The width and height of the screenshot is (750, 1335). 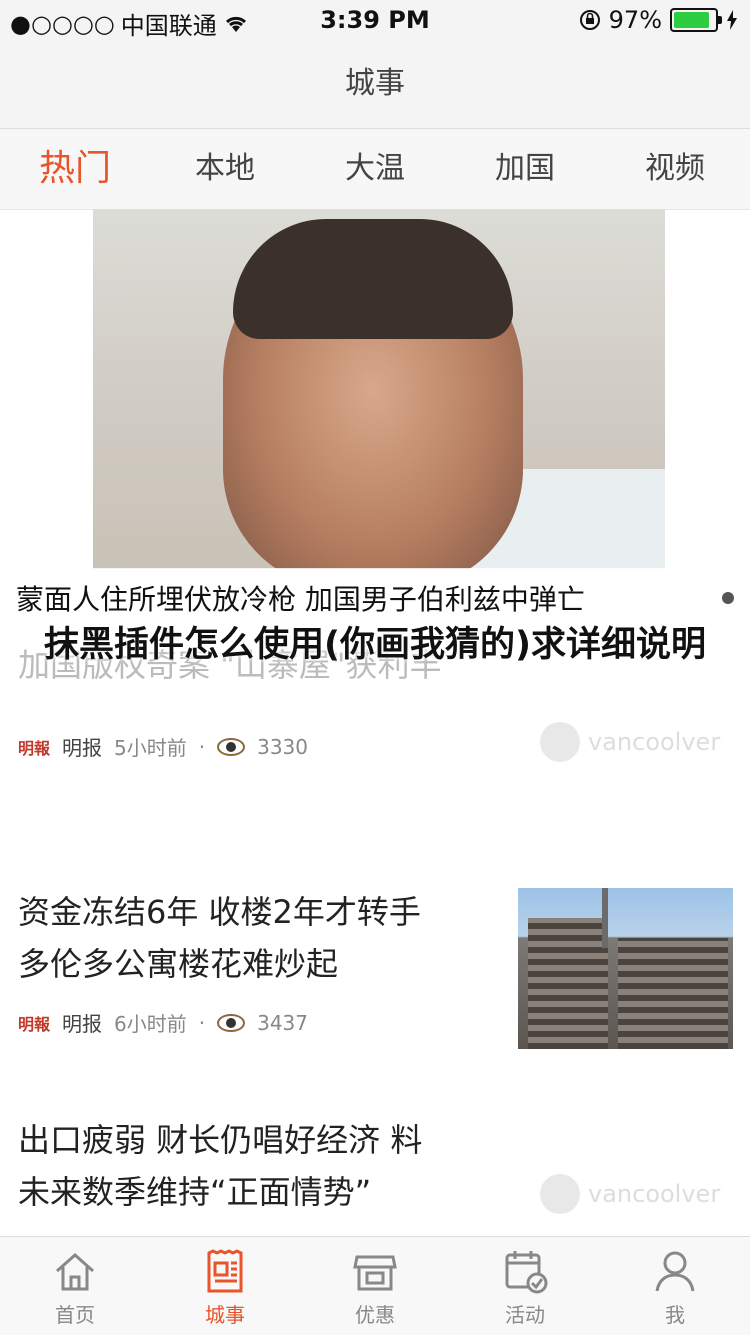 I want to click on view-count: 3437, so click(x=283, y=1022).